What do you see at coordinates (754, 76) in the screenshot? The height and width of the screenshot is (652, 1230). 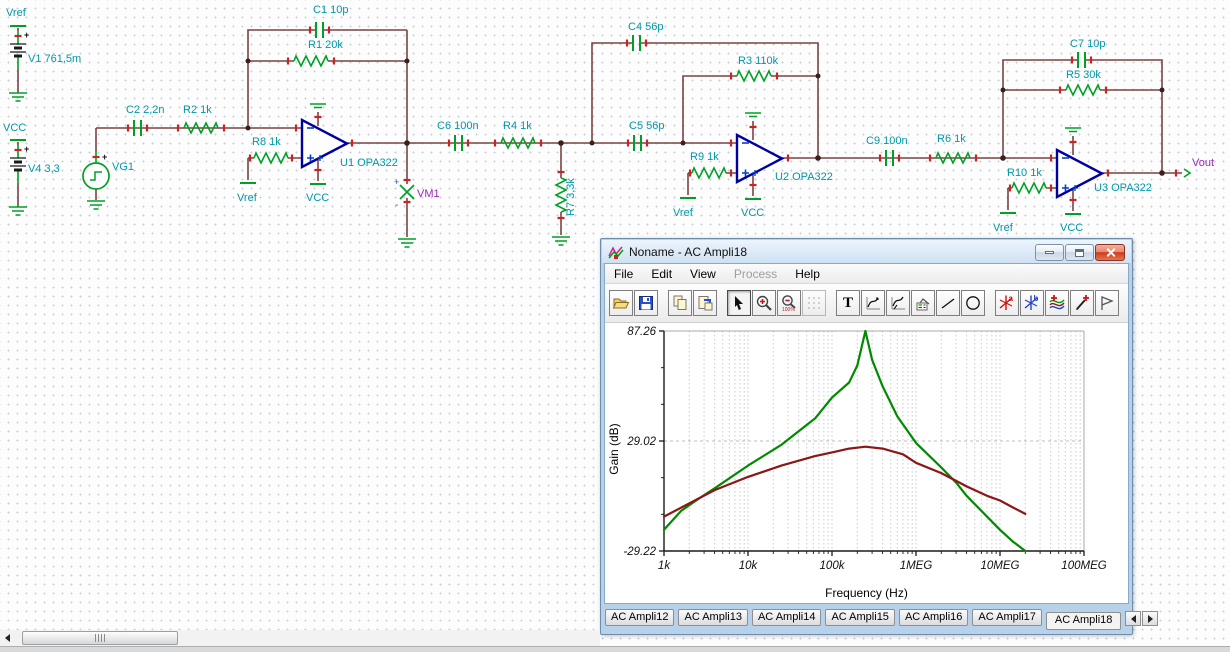 I see `resistor-r3` at bounding box center [754, 76].